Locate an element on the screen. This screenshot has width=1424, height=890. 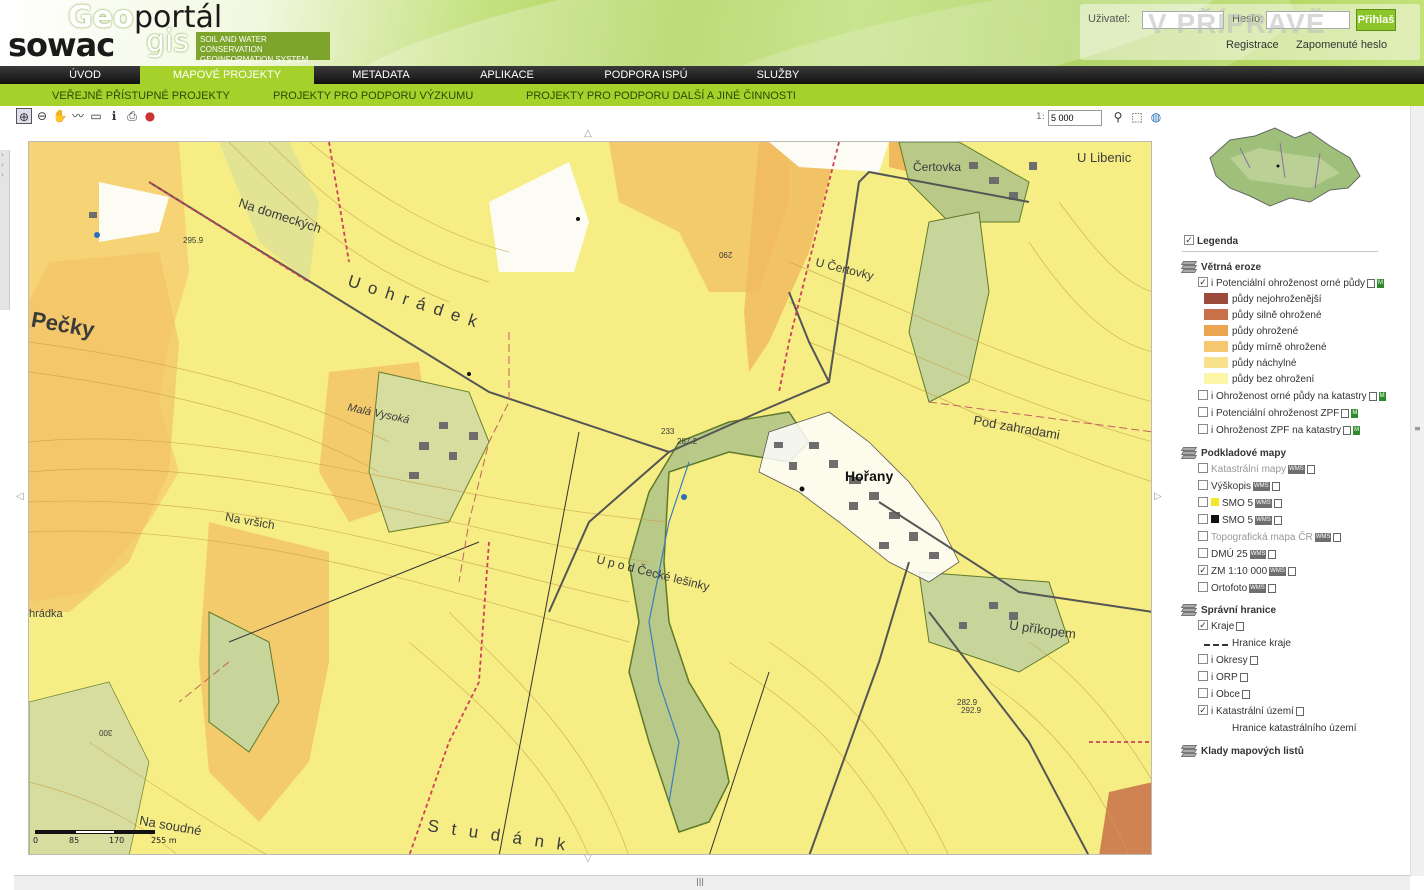
globe-icon: ◍ is located at coordinates (1156, 117).